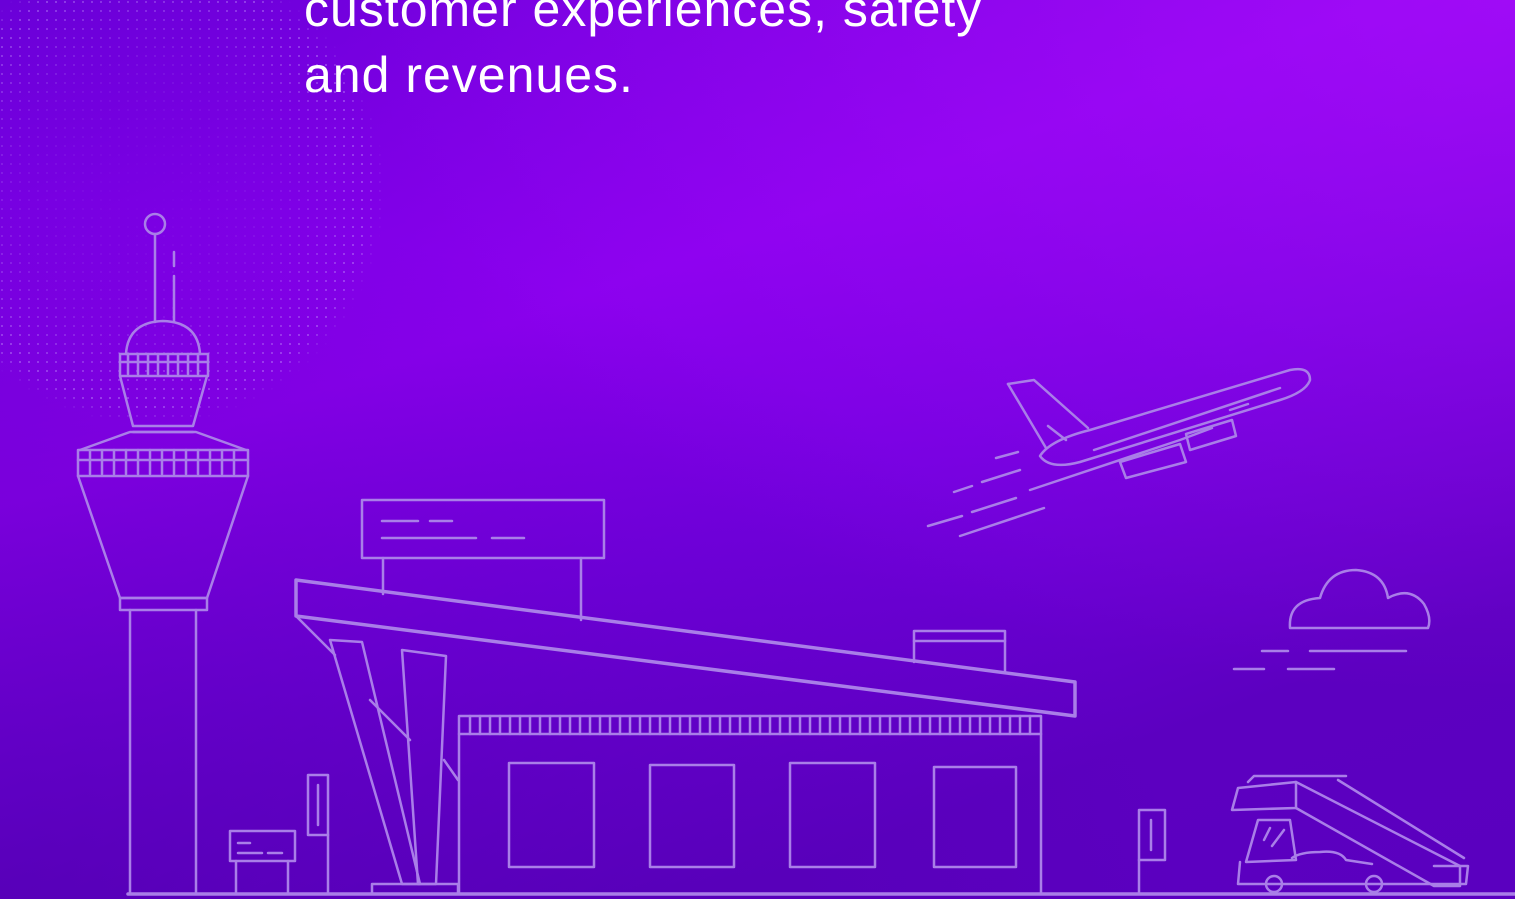 The height and width of the screenshot is (899, 1515). I want to click on control-tower-icon, so click(163, 554).